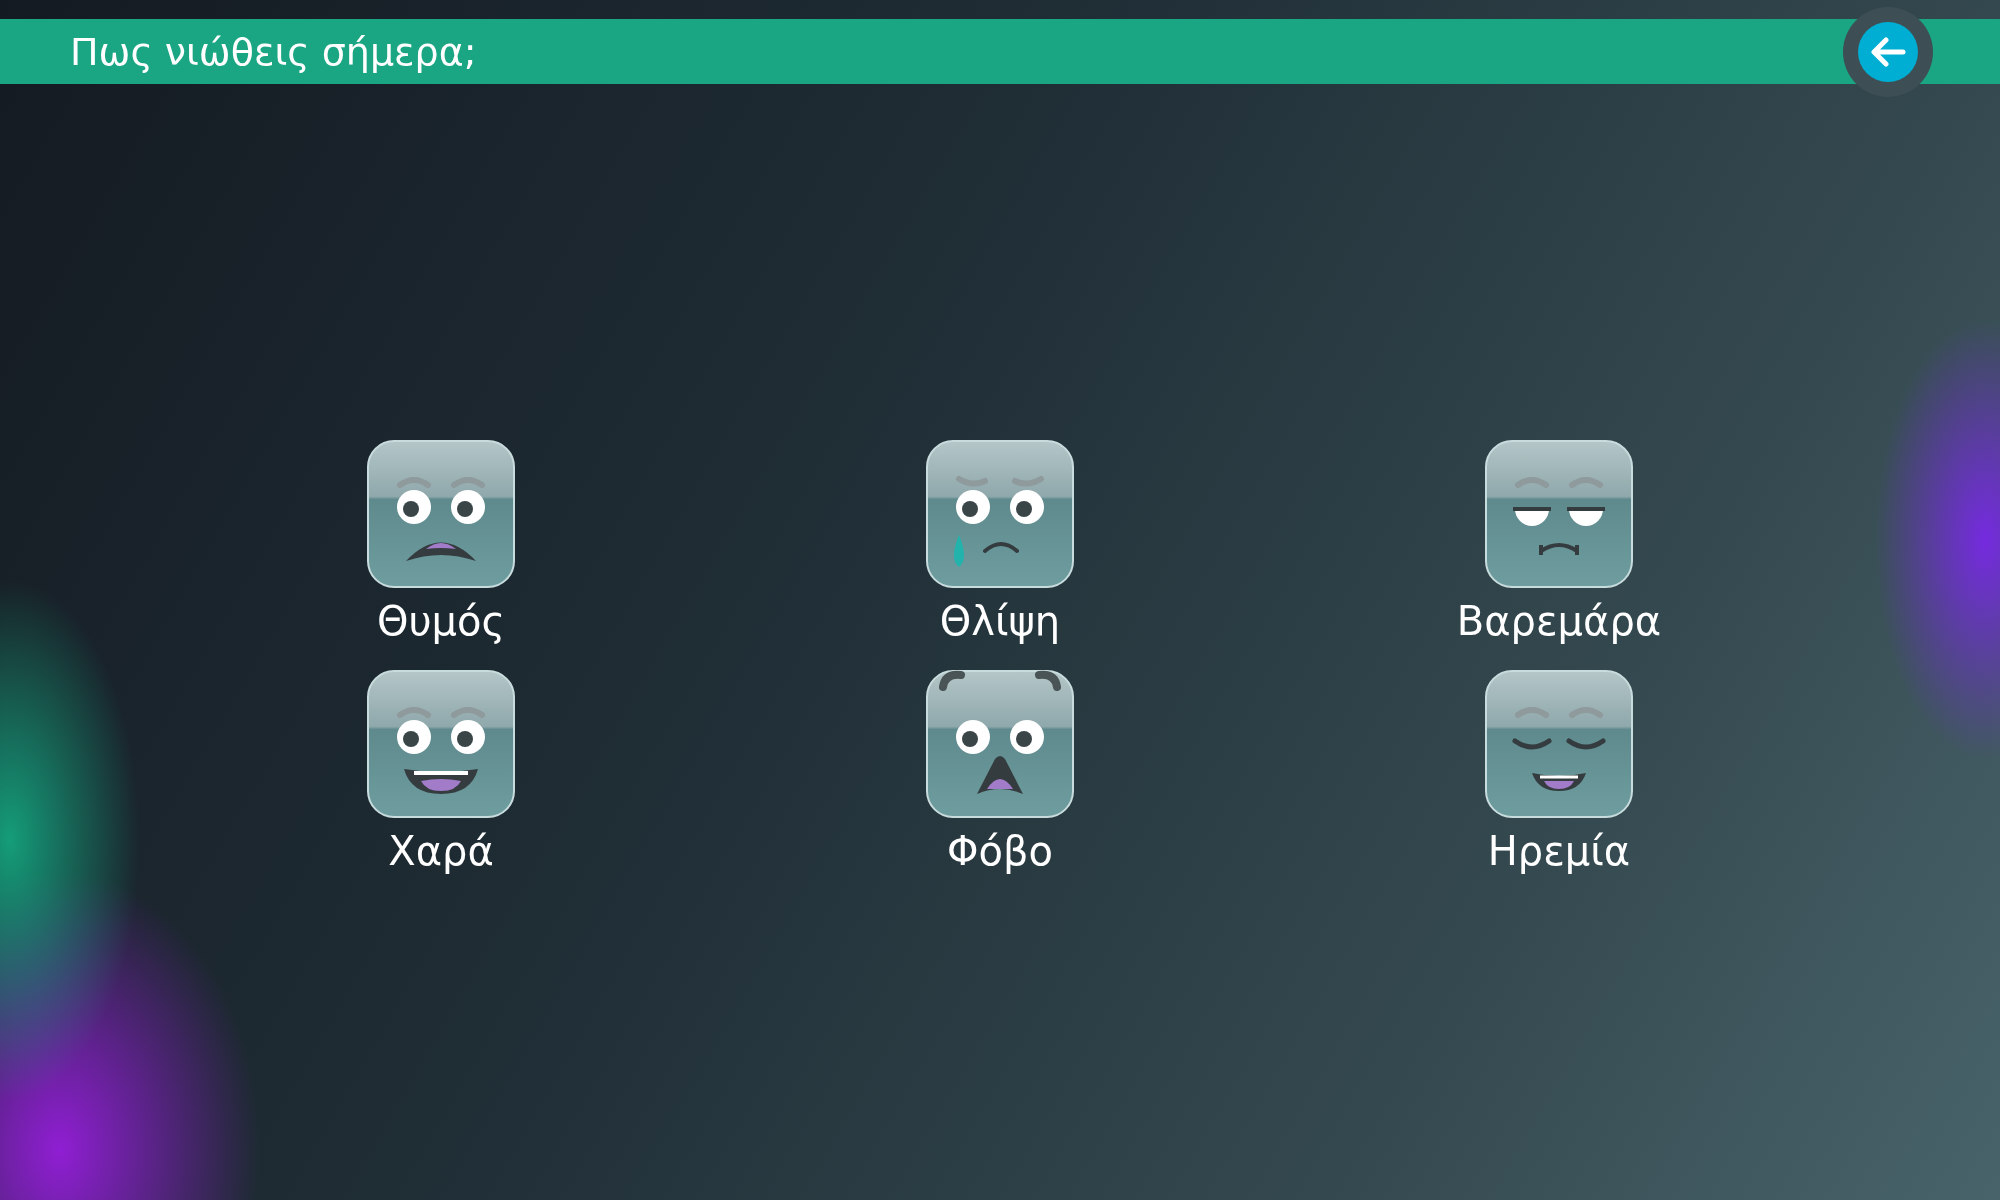 This screenshot has width=2000, height=1200. I want to click on mood-button: Βαρεμάρα, so click(1559, 542).